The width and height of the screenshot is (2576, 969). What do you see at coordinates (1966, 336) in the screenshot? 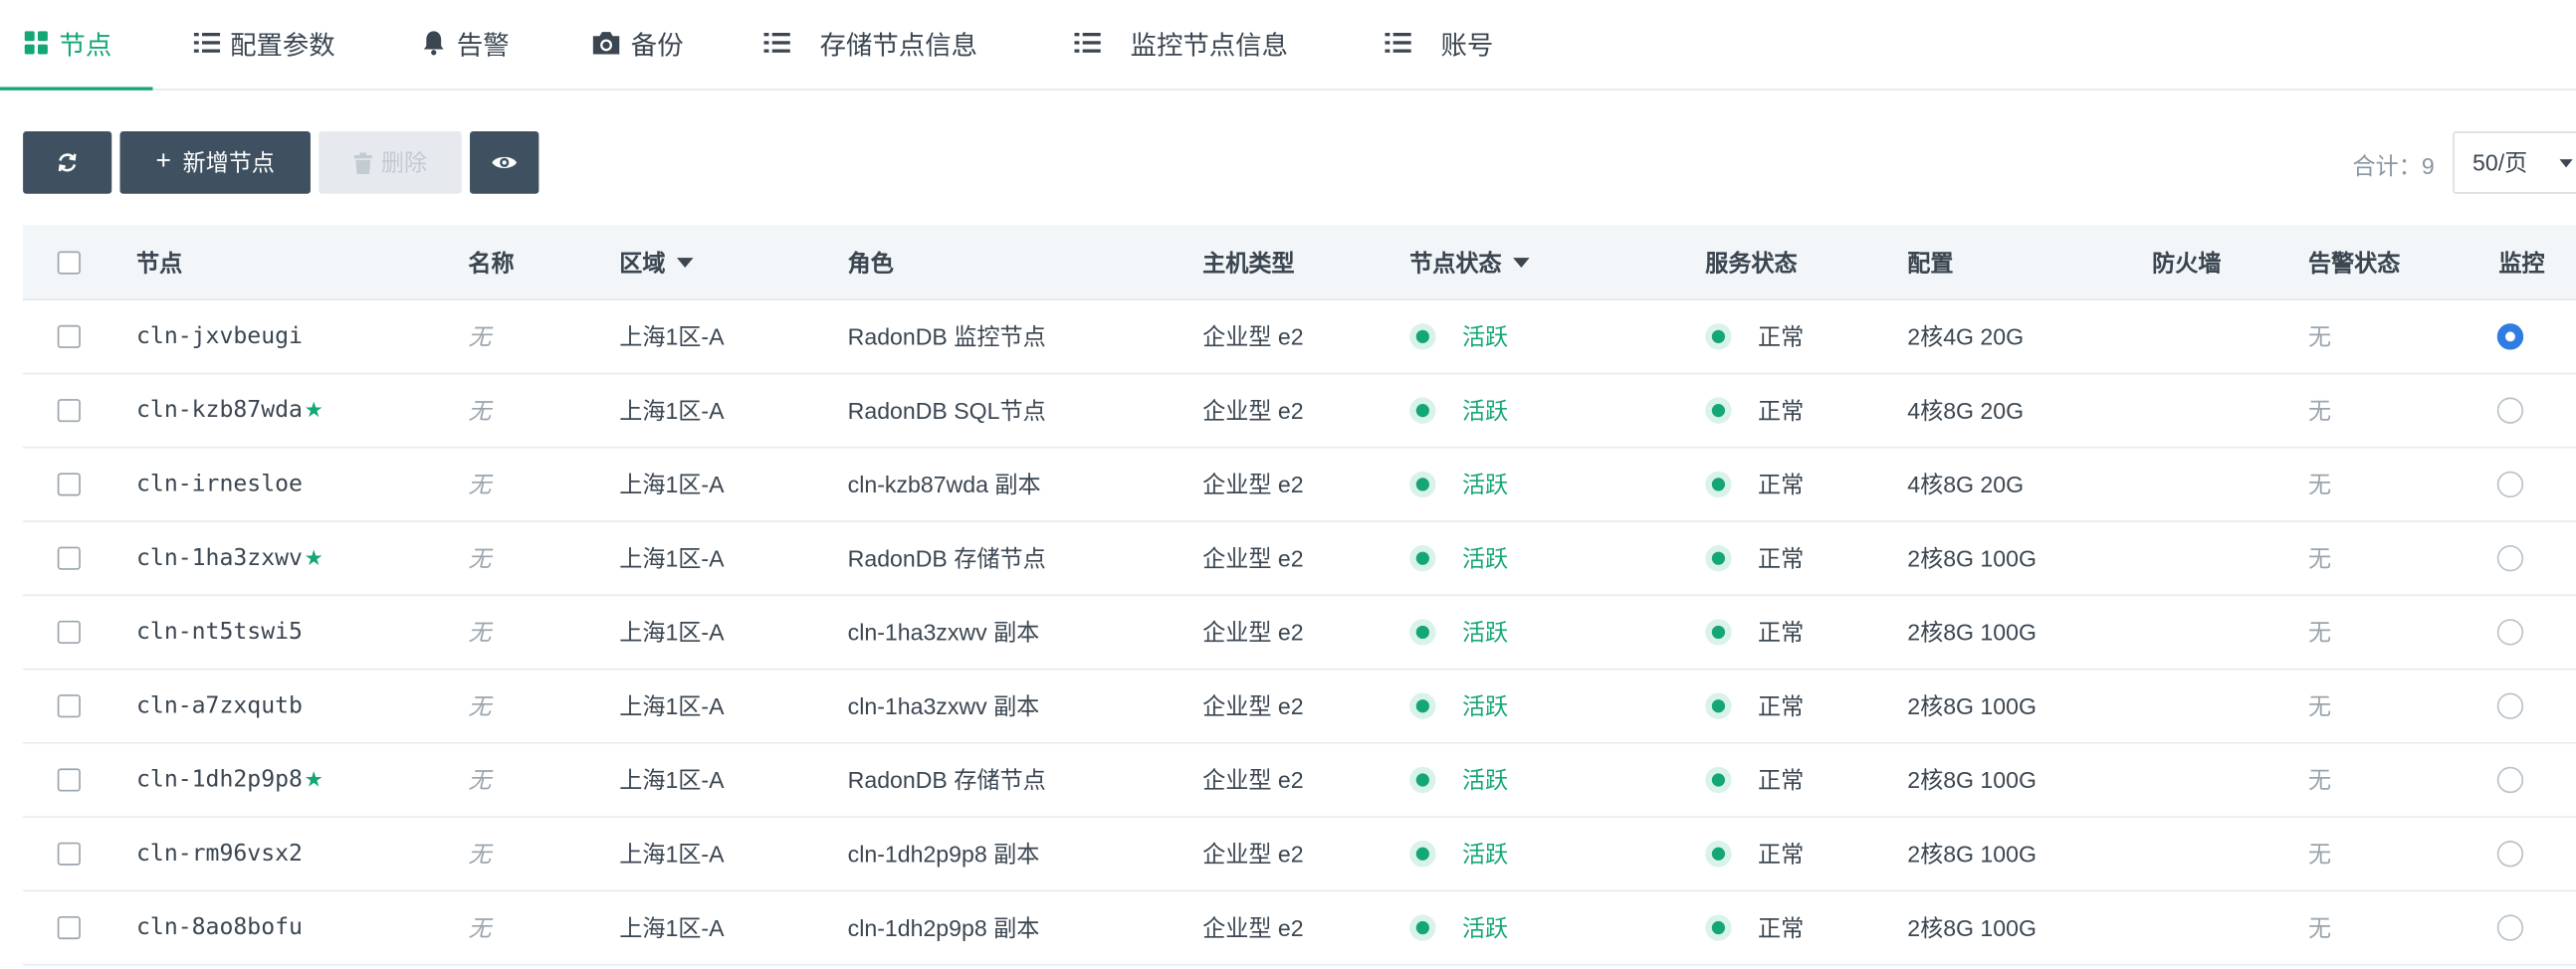
I see `node-config: 2核4G 20G` at bounding box center [1966, 336].